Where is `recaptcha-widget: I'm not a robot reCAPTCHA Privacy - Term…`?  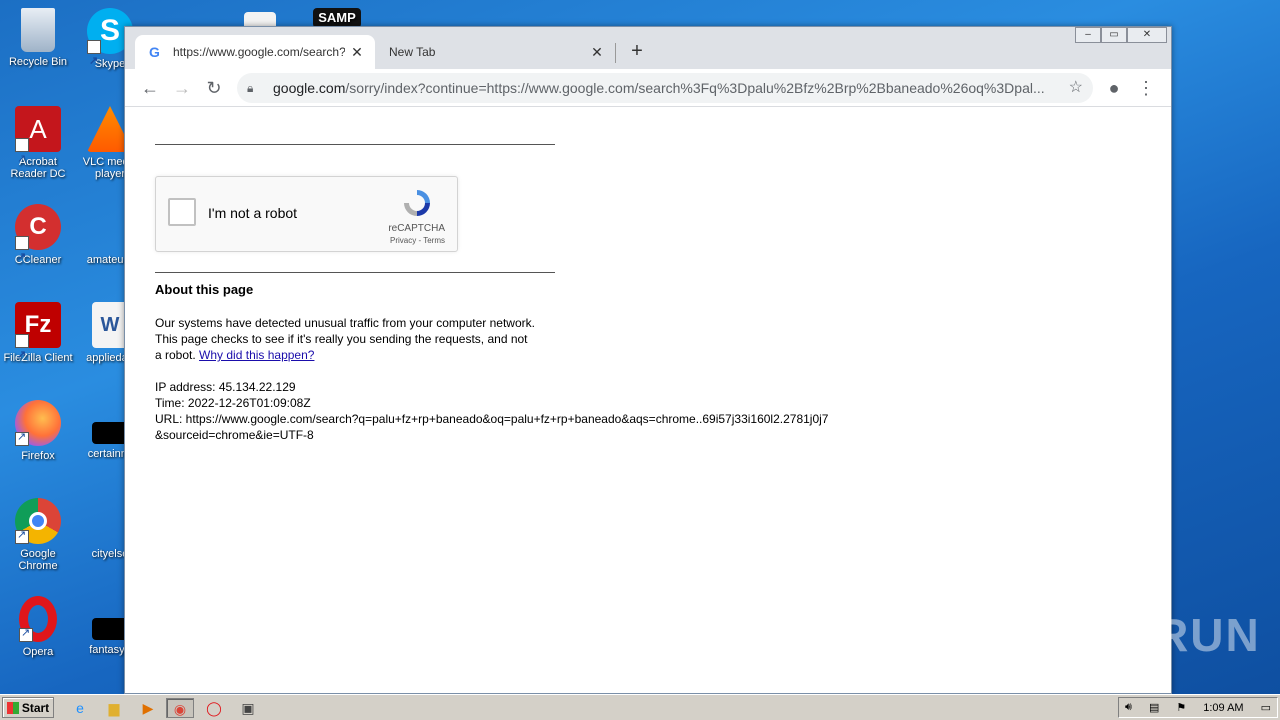 recaptcha-widget: I'm not a robot reCAPTCHA Privacy - Term… is located at coordinates (306, 214).